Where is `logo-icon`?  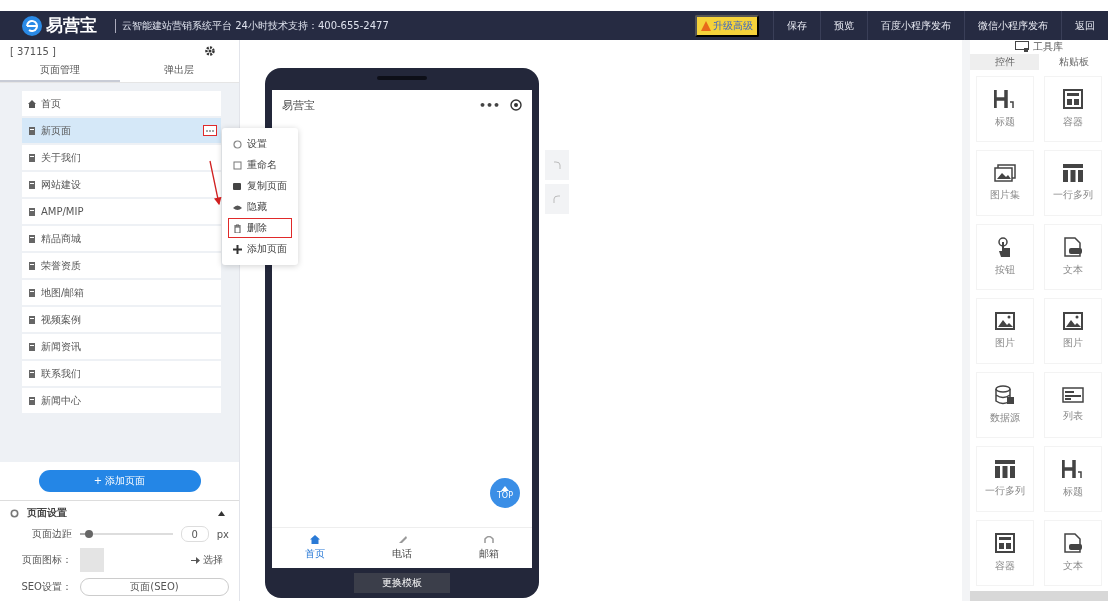 logo-icon is located at coordinates (32, 25).